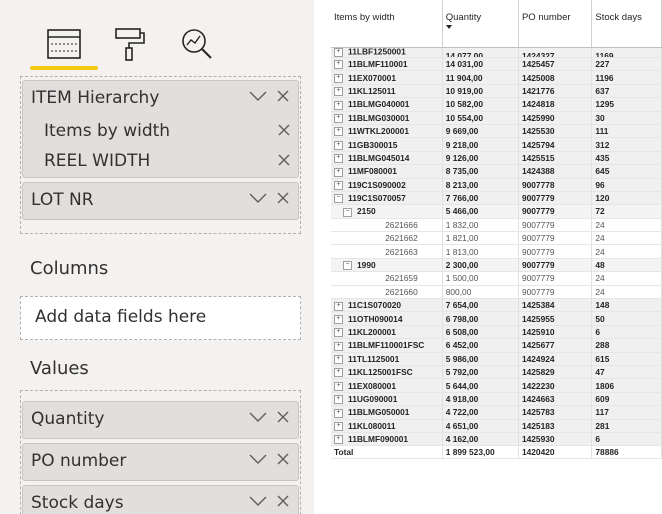 Image resolution: width=662 pixels, height=514 pixels. What do you see at coordinates (496, 305) in the screenshot?
I see `table-row: +11C1S070020 7 654,00 1425384 148` at bounding box center [496, 305].